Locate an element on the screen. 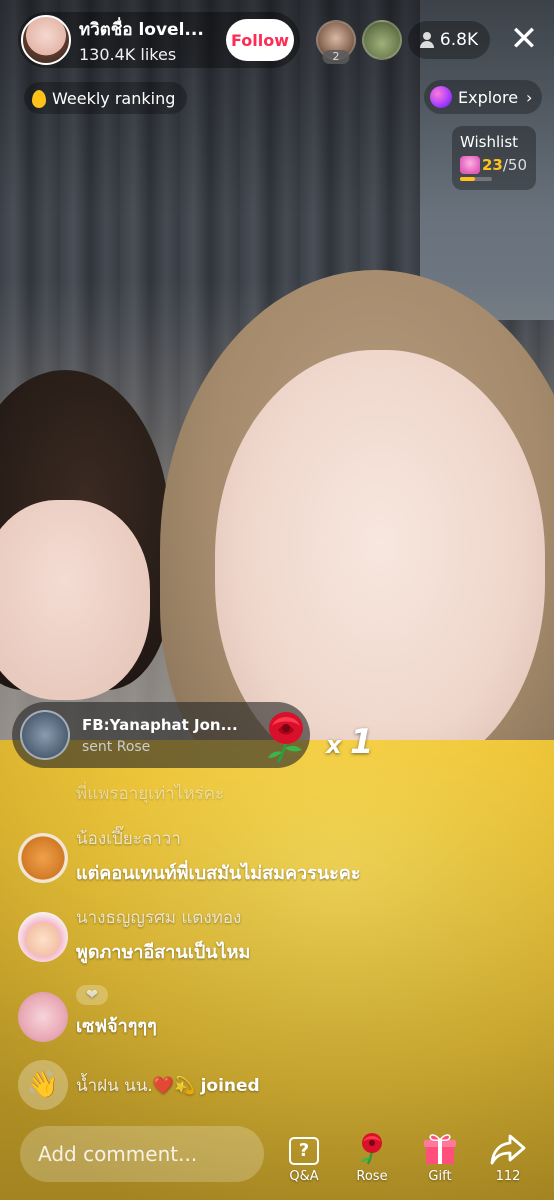  qa-icon: ? is located at coordinates (304, 1151).